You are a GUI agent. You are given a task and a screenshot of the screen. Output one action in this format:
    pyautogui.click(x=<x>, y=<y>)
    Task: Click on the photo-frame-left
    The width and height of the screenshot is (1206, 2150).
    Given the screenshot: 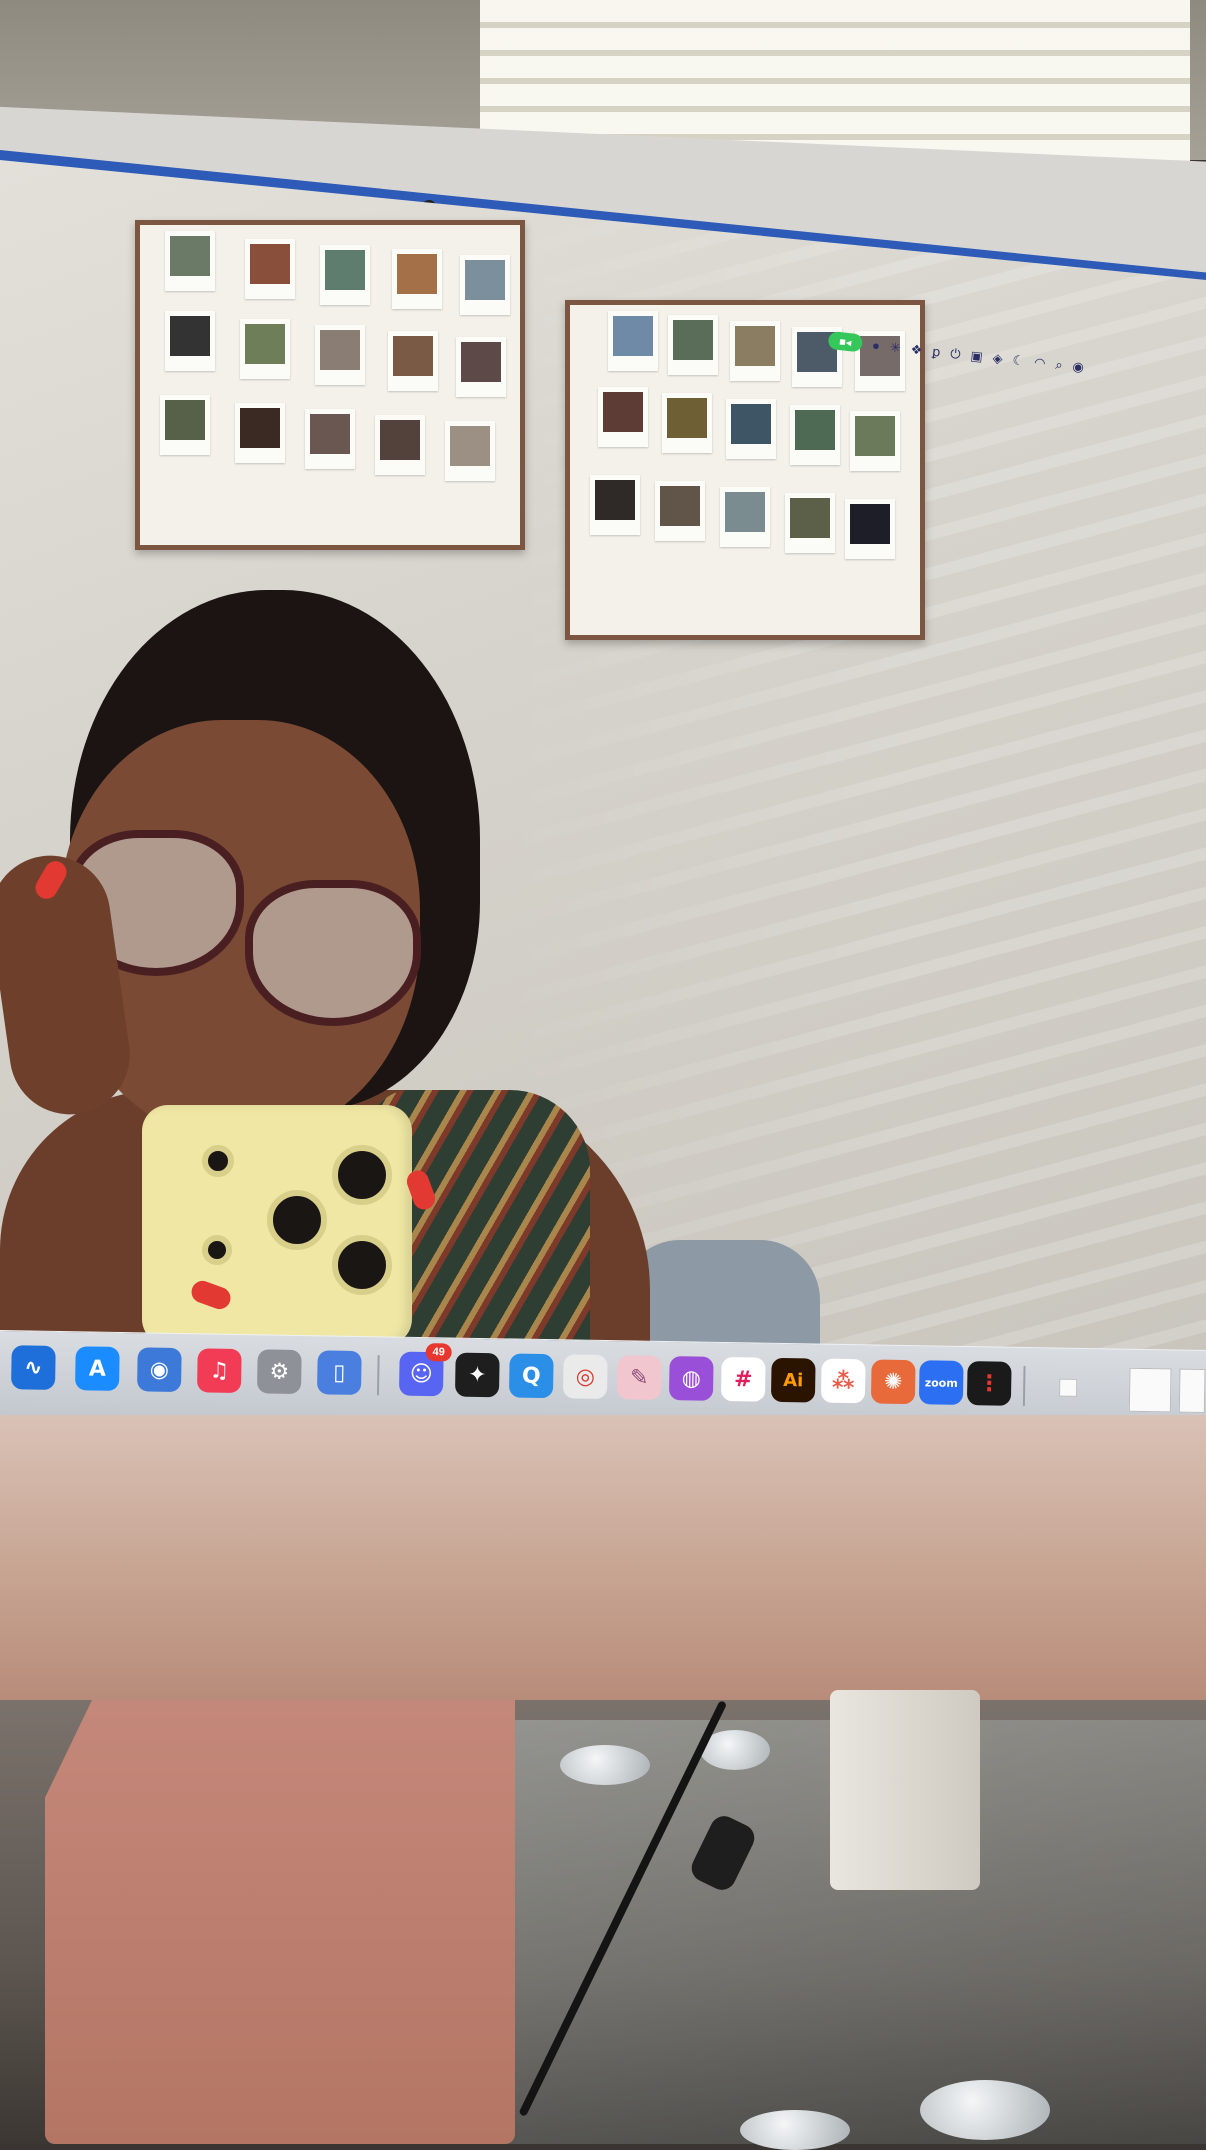 What is the action you would take?
    pyautogui.click(x=330, y=385)
    